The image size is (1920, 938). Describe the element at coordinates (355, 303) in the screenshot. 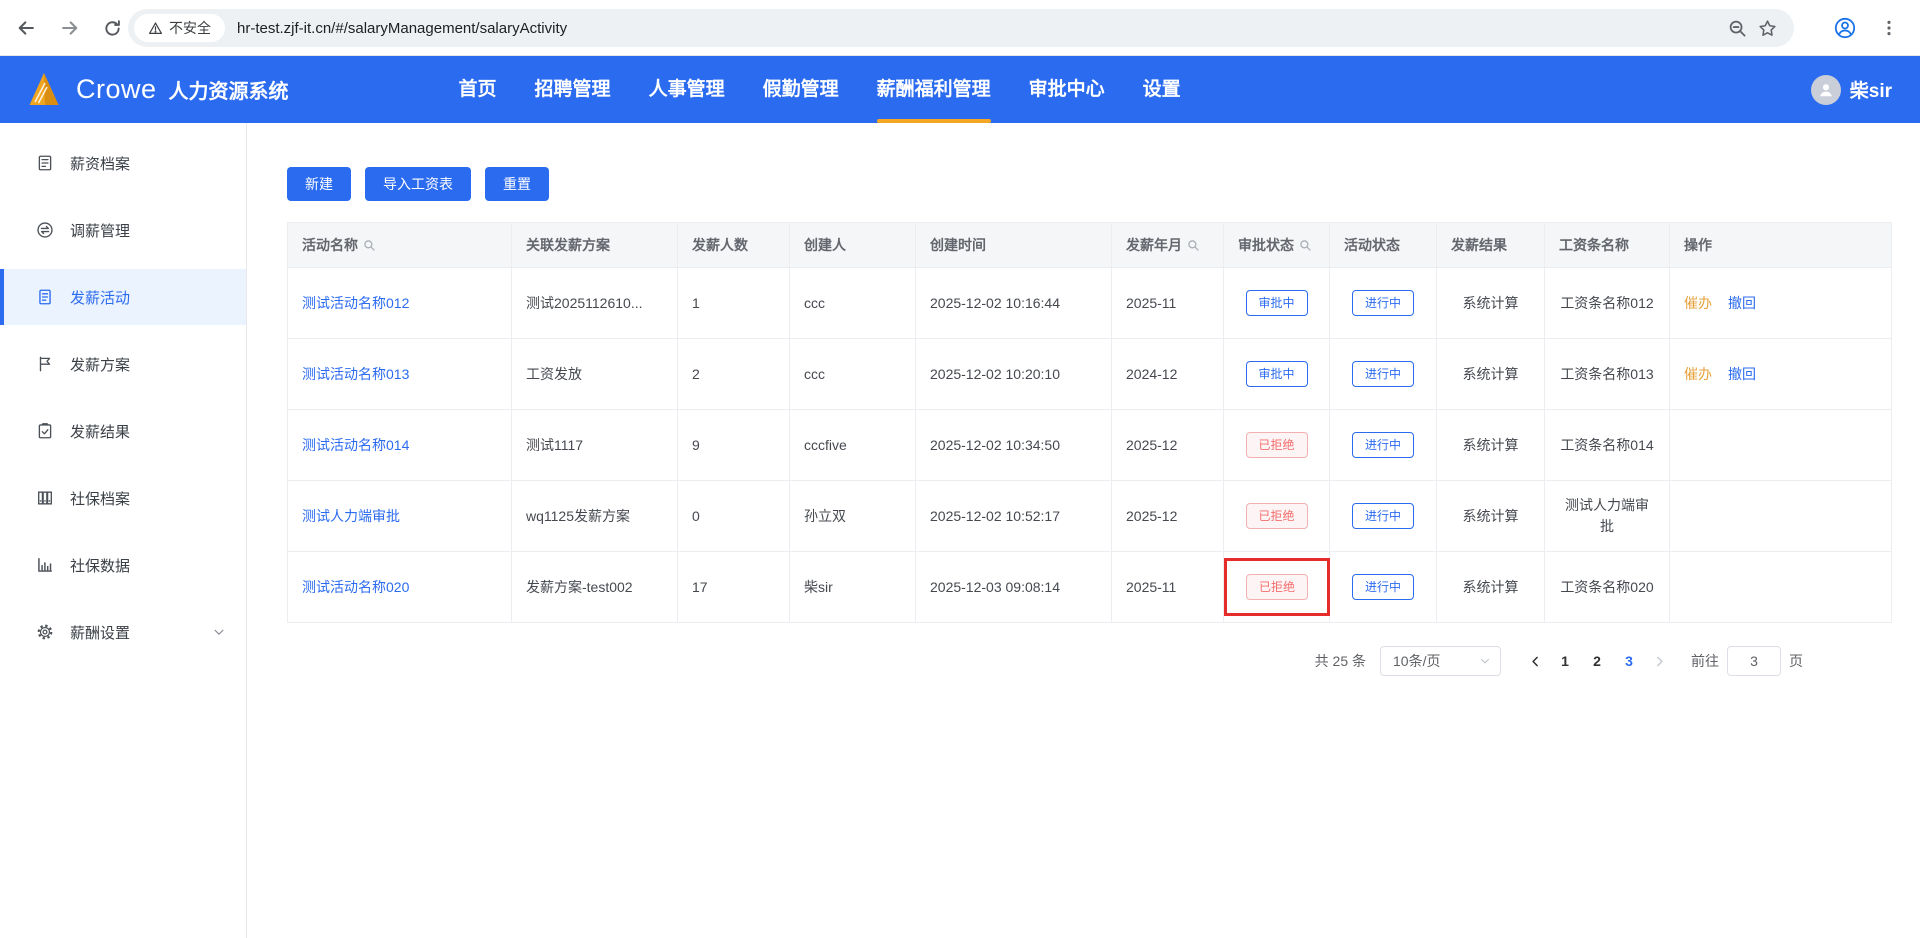

I see `activity-name-link: 测试活动名称012` at that location.